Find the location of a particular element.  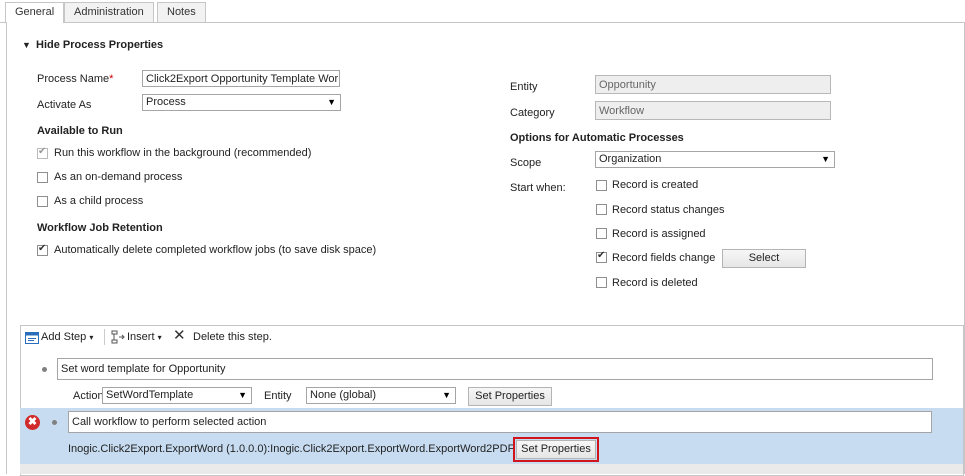

add-step-icon is located at coordinates (32, 339).